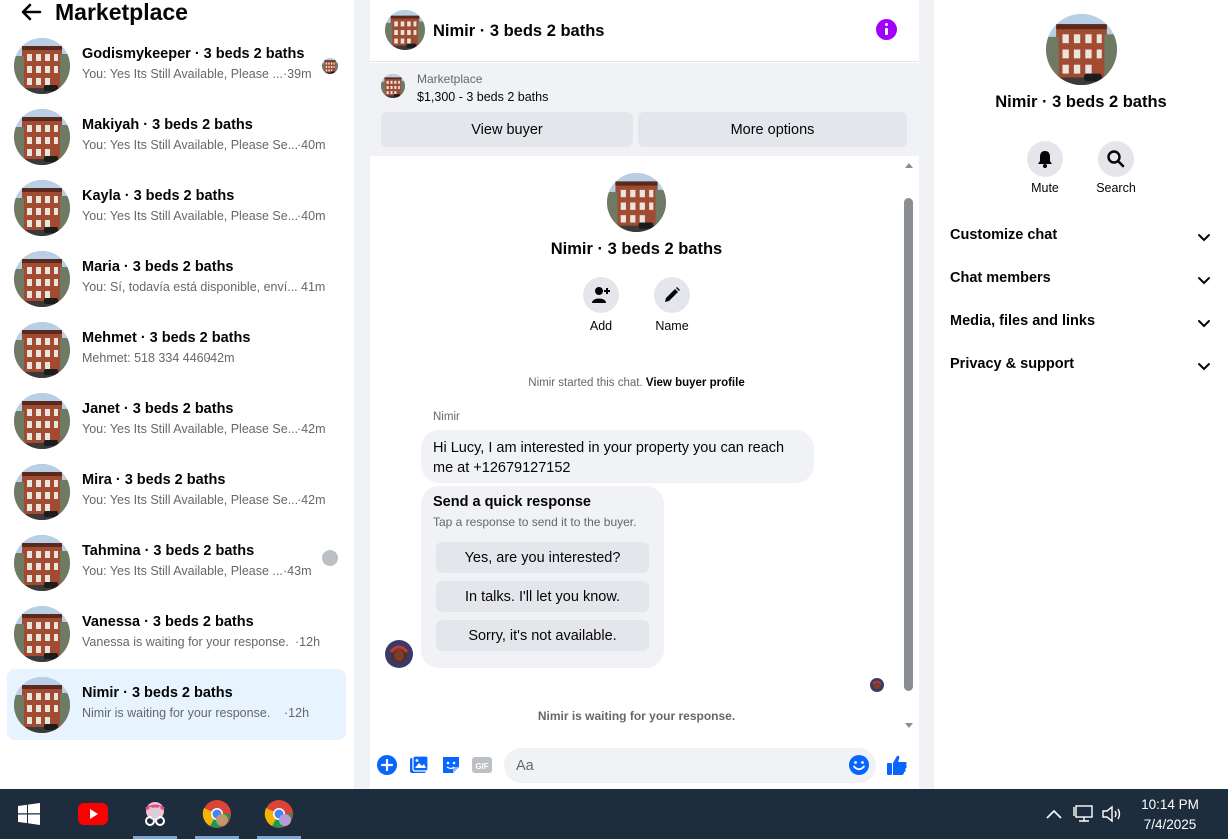  I want to click on add-person-button, so click(601, 295).